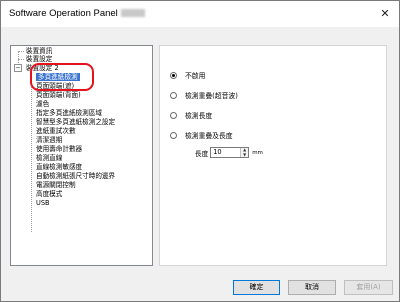  I want to click on tree-item-device-setting: 裝置設定, so click(39, 59).